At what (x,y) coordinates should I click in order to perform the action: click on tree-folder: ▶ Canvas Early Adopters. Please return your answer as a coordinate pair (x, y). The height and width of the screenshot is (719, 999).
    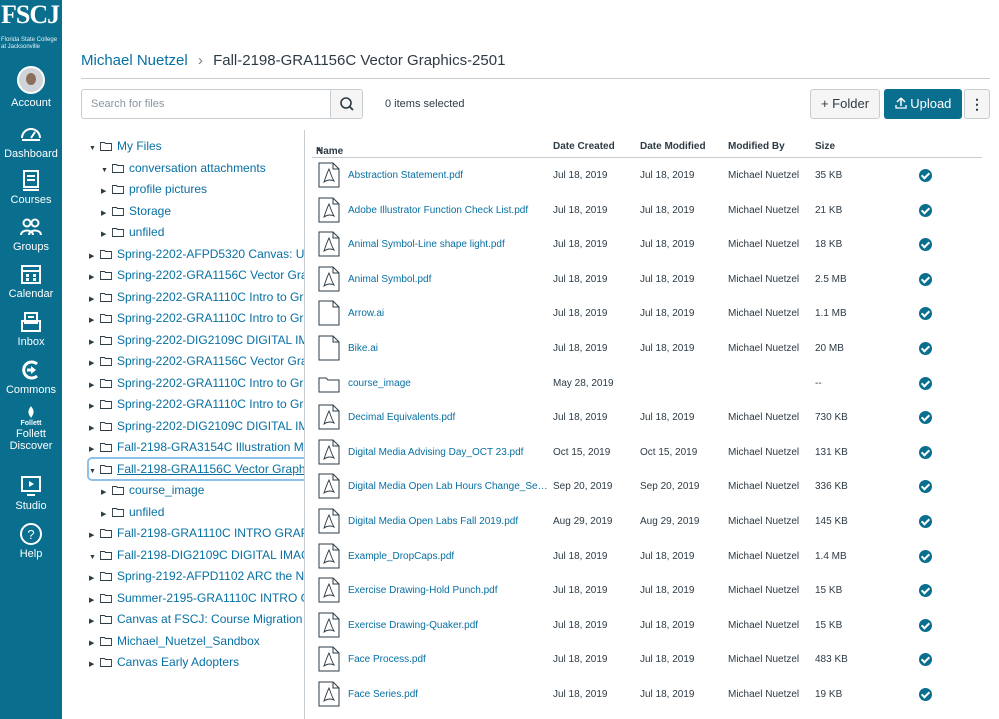
    Looking at the image, I should click on (164, 662).